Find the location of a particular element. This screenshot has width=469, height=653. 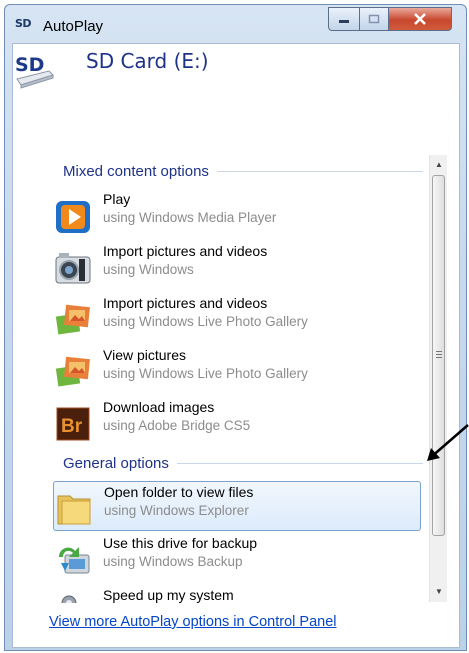

close-button is located at coordinates (420, 19).